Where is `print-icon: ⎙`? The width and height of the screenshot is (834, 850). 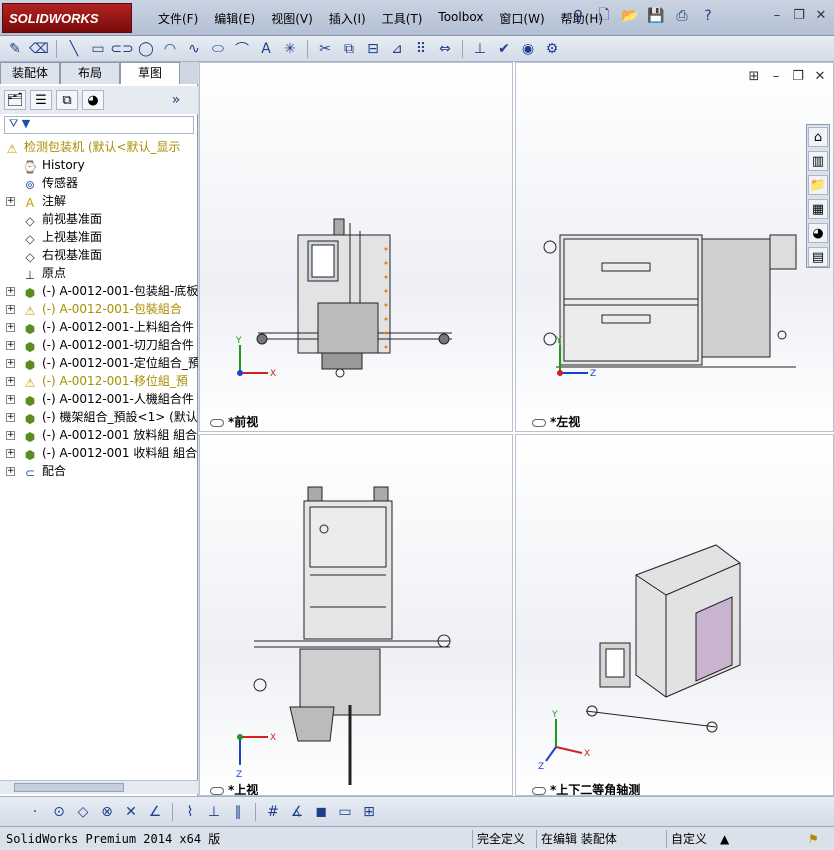
print-icon: ⎙ is located at coordinates (682, 16).